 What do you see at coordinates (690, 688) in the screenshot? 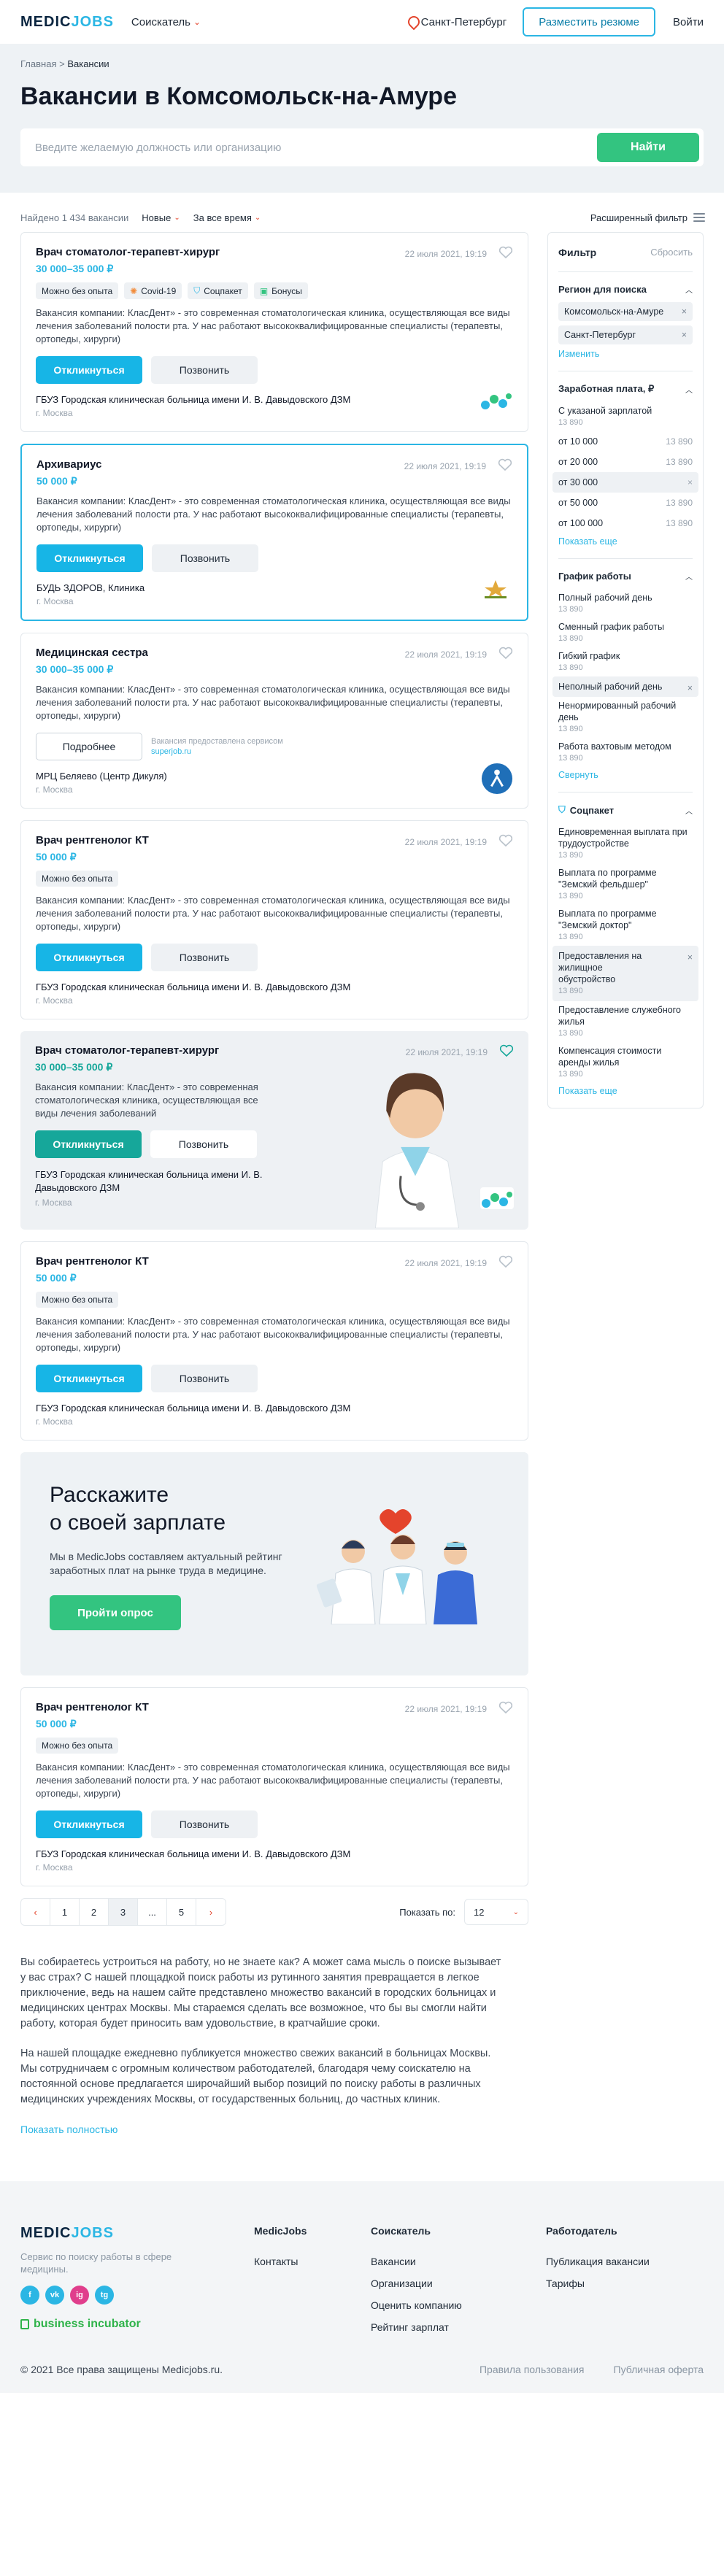
I see `close-icon: ×` at bounding box center [690, 688].